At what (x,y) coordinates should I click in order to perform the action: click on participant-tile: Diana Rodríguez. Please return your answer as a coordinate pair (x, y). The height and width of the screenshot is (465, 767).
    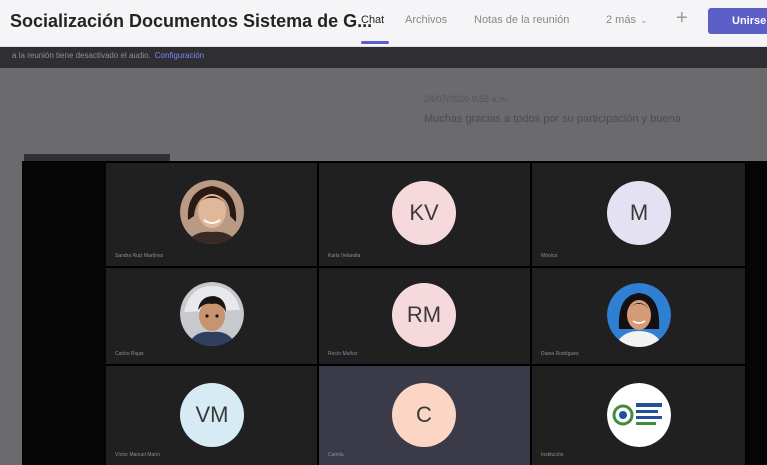
    Looking at the image, I should click on (638, 316).